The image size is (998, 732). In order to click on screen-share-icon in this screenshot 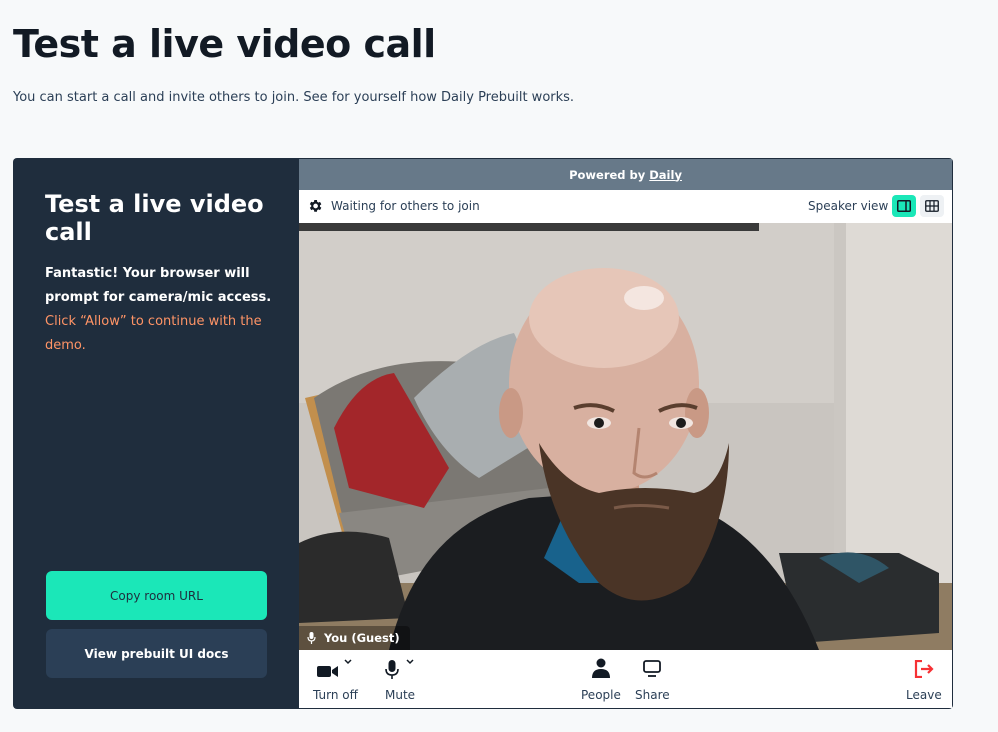, I will do `click(652, 668)`.